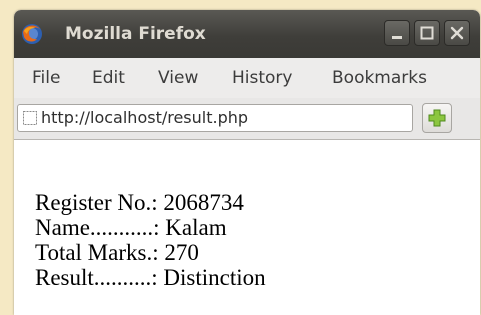 Image resolution: width=481 pixels, height=315 pixels. I want to click on window-title: Mozilla Firefox, so click(135, 34).